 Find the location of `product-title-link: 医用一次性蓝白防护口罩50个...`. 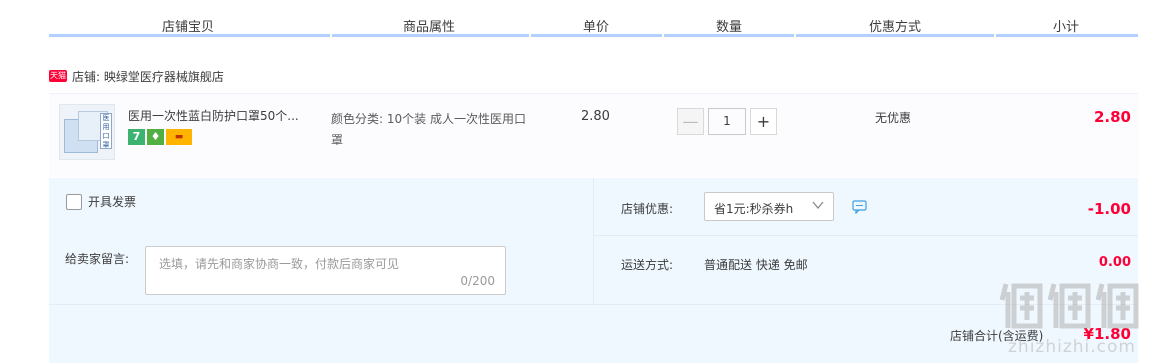

product-title-link: 医用一次性蓝白防护口罩50个... is located at coordinates (225, 115).